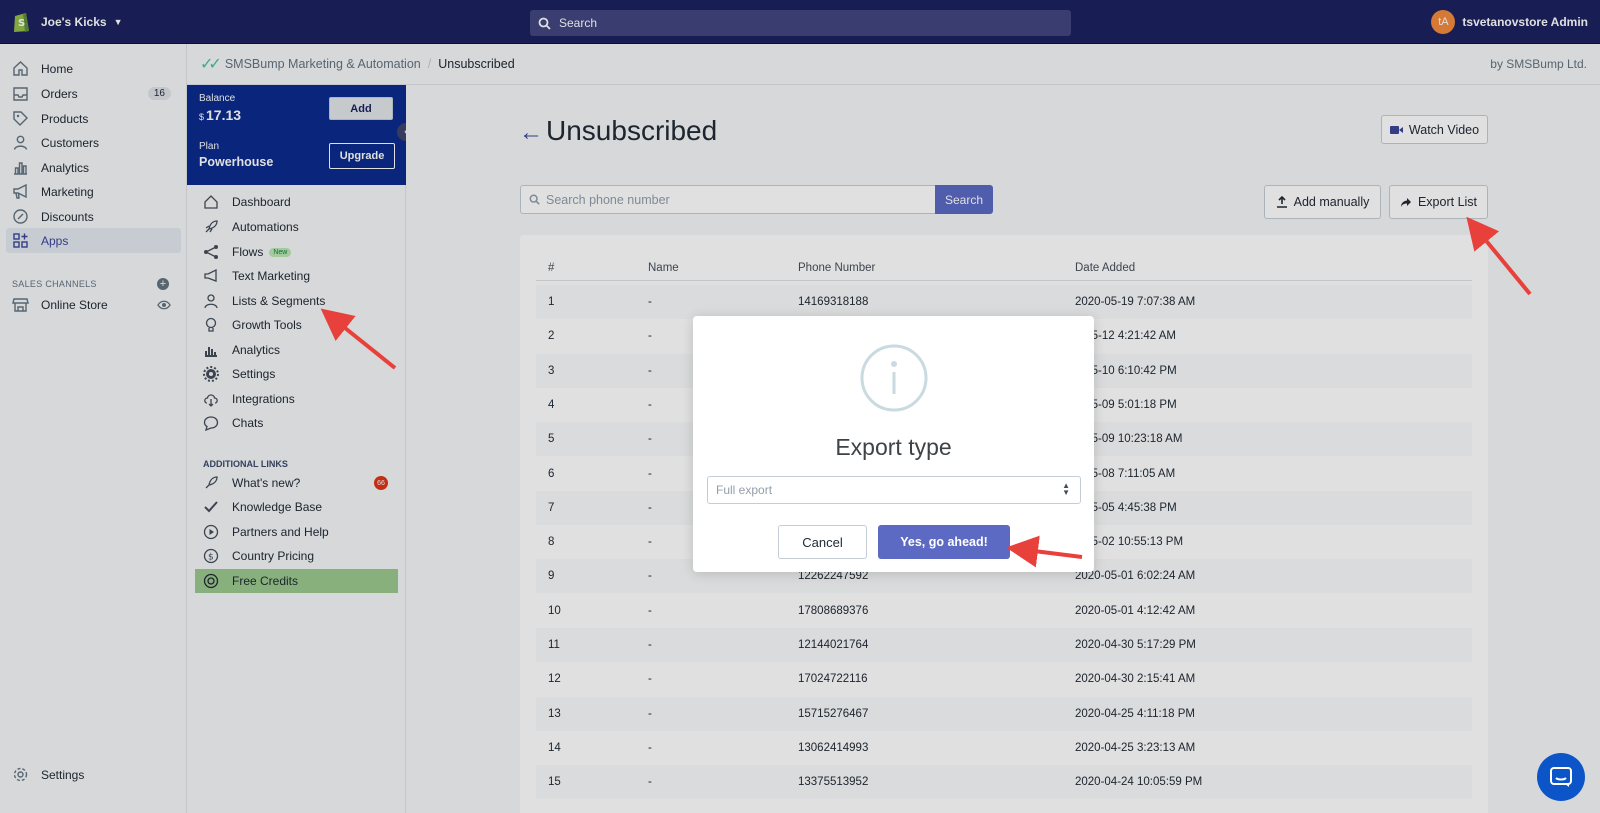 The width and height of the screenshot is (1600, 813). What do you see at coordinates (1066, 489) in the screenshot?
I see `select-arrows-icon: ▲ ▼` at bounding box center [1066, 489].